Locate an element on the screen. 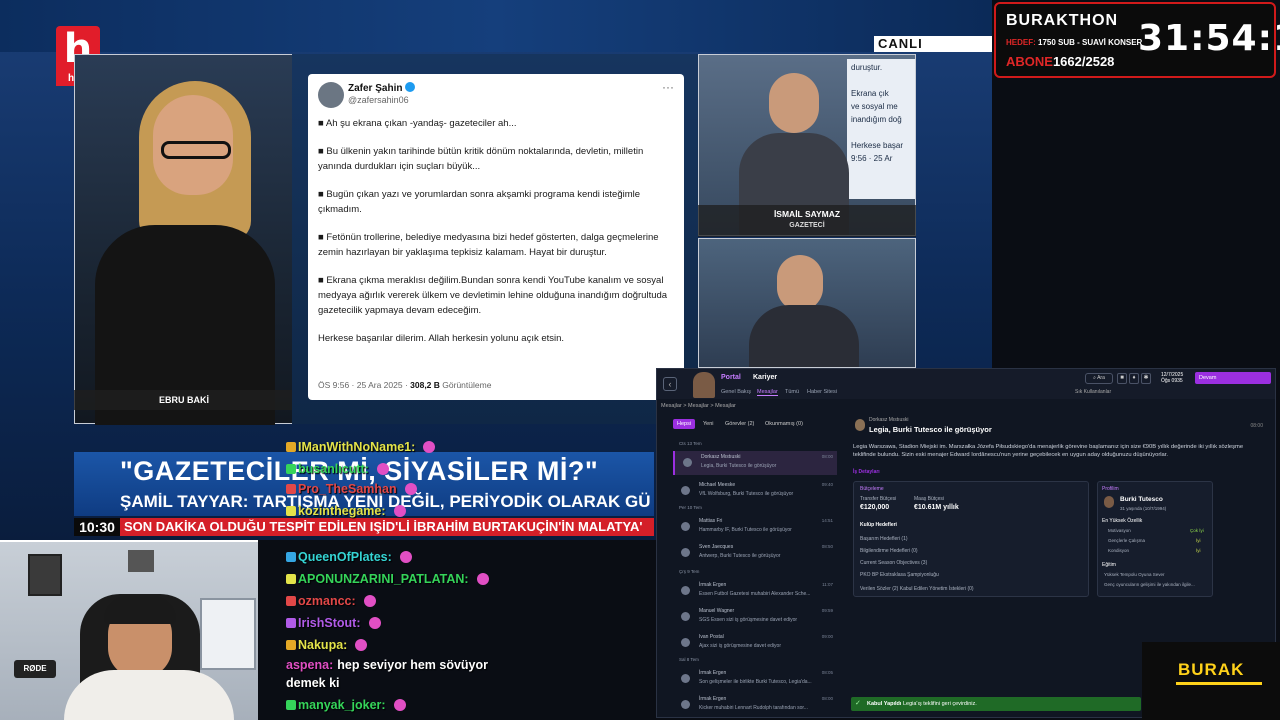 This screenshot has width=1280, height=720. chat-text: hep seviyor hem sövüyor is located at coordinates (413, 665).